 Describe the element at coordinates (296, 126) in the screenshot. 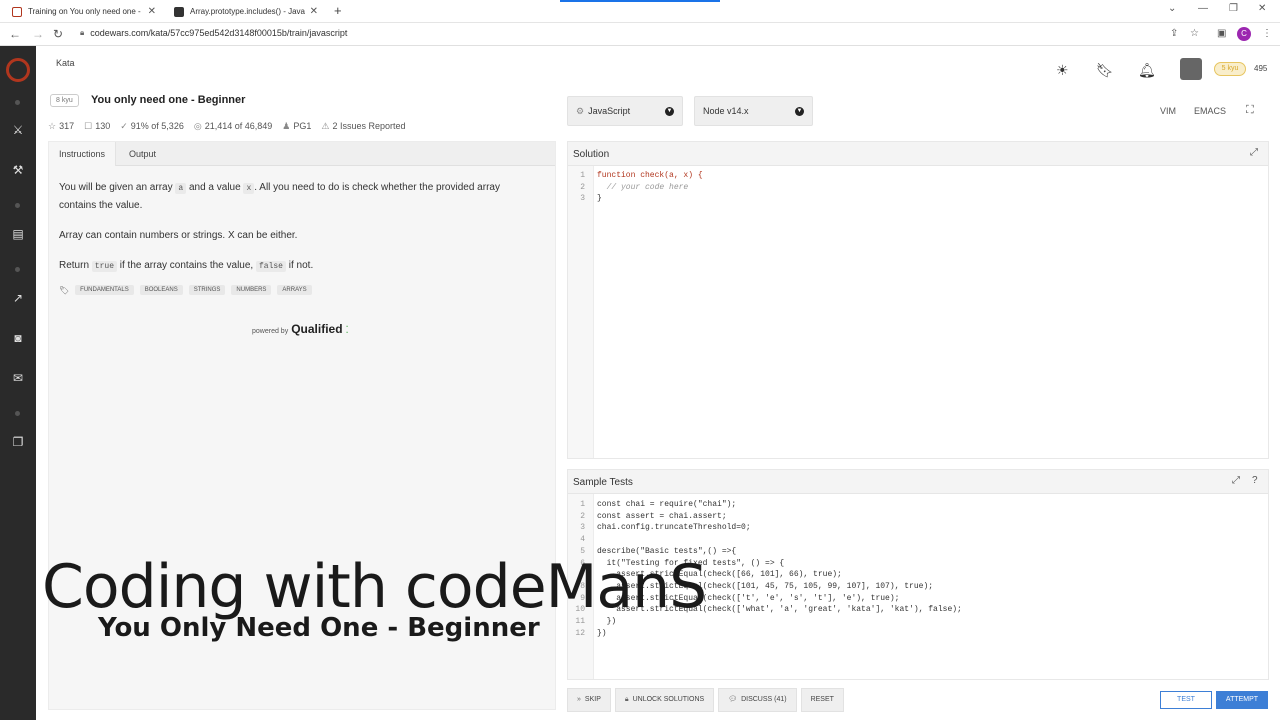

I see `author-stat: ♟ PG1` at that location.